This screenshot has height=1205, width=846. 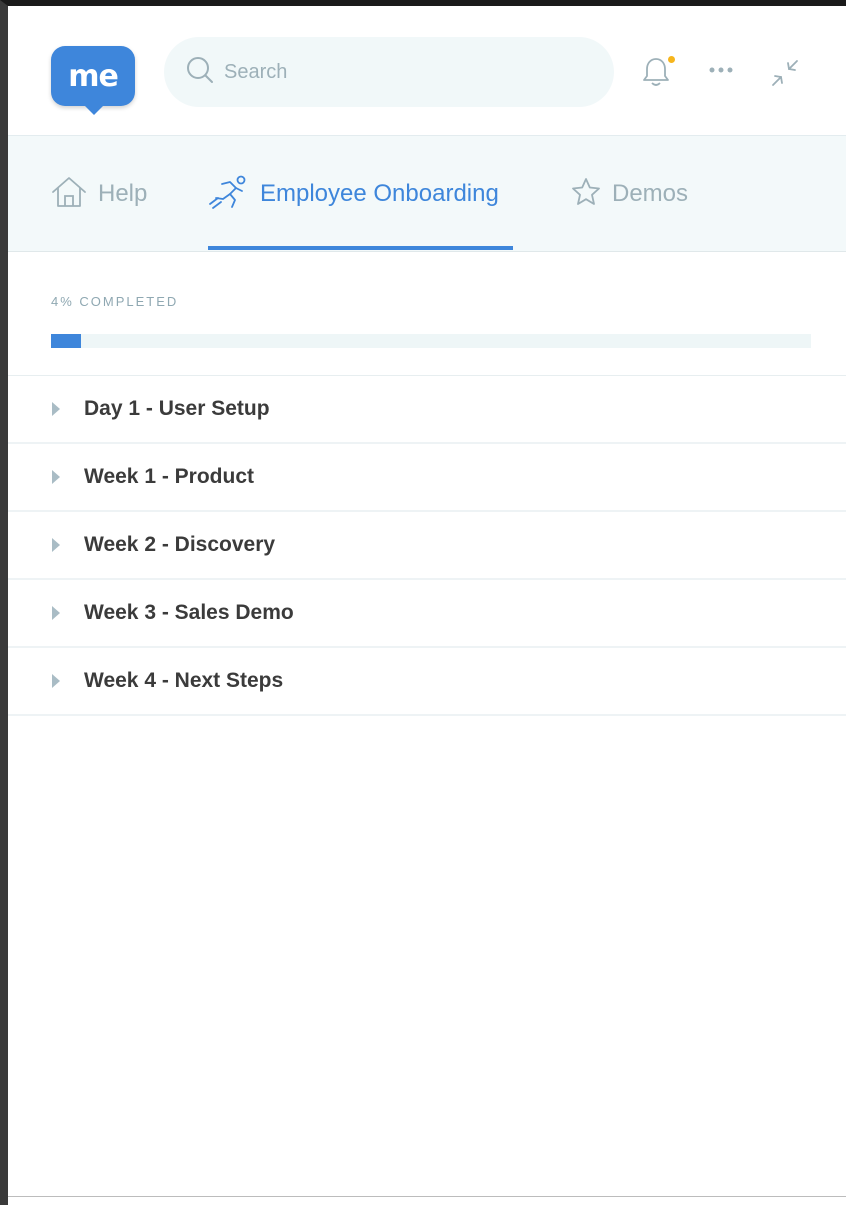 What do you see at coordinates (431, 341) in the screenshot?
I see `progress-bar` at bounding box center [431, 341].